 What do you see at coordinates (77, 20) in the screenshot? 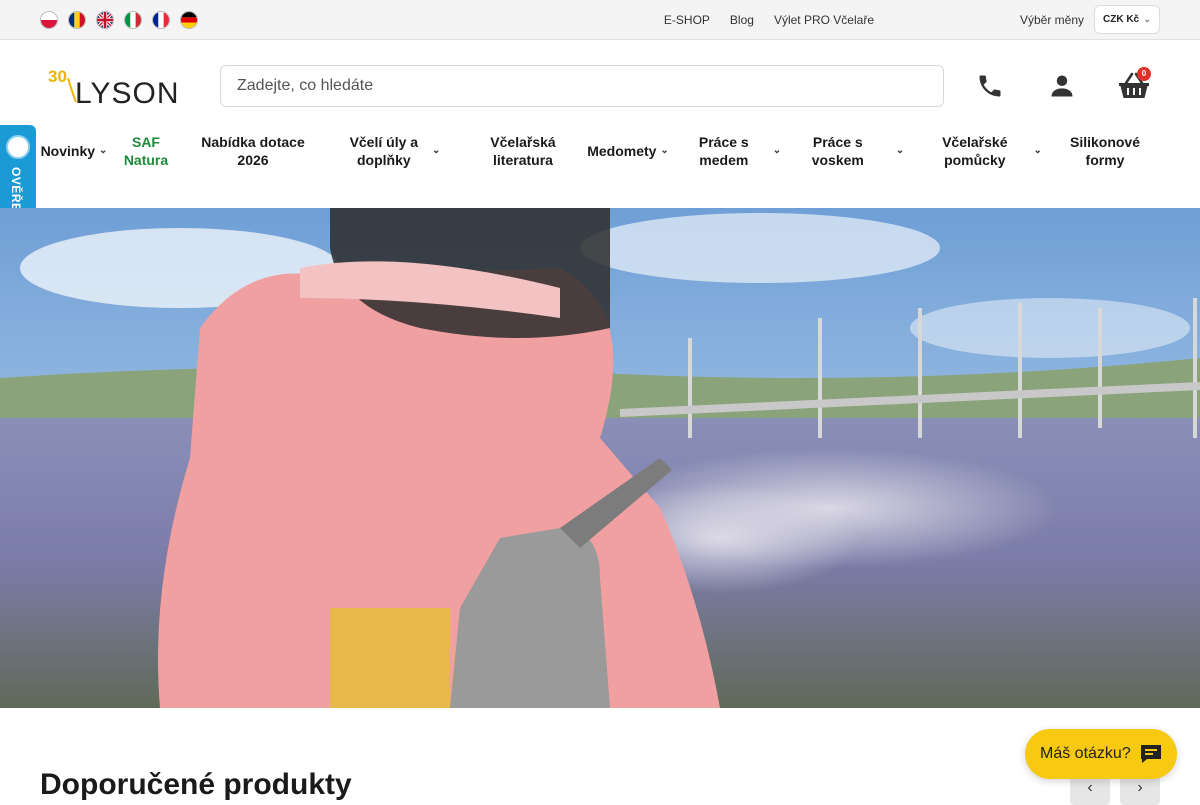
I see `flag-romania-icon` at bounding box center [77, 20].